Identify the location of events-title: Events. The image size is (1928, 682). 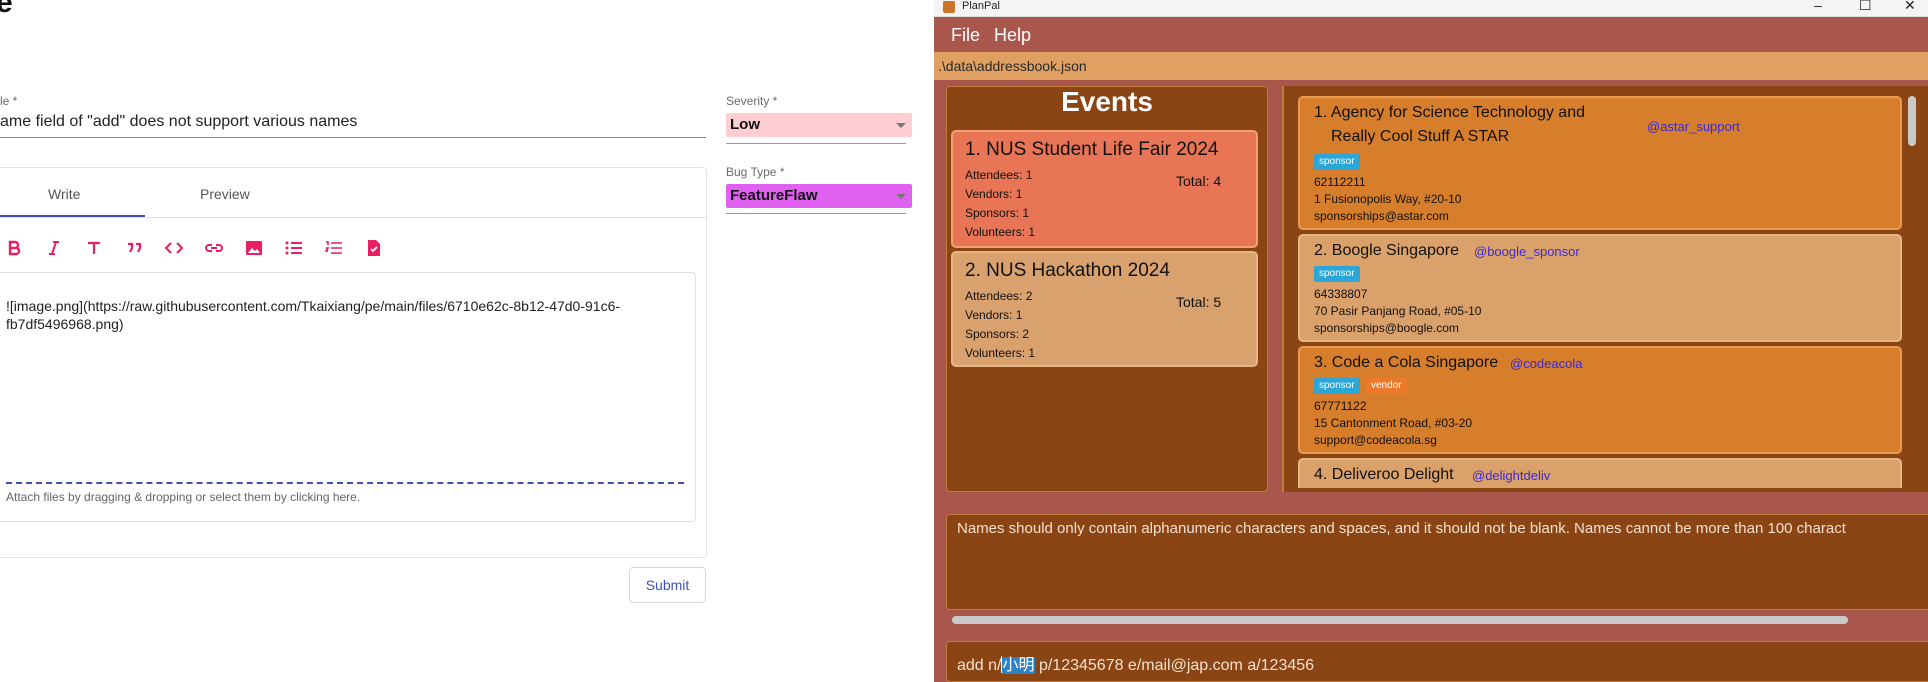
(1107, 101).